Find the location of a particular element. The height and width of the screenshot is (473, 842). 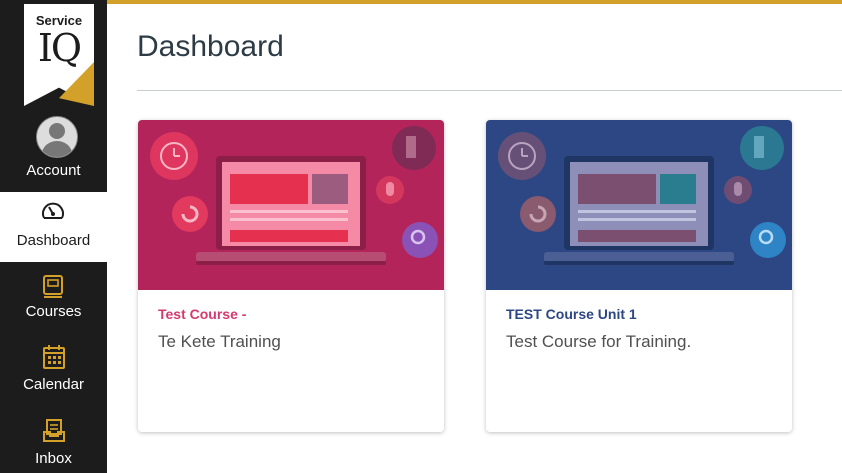

avatar is located at coordinates (57, 137).